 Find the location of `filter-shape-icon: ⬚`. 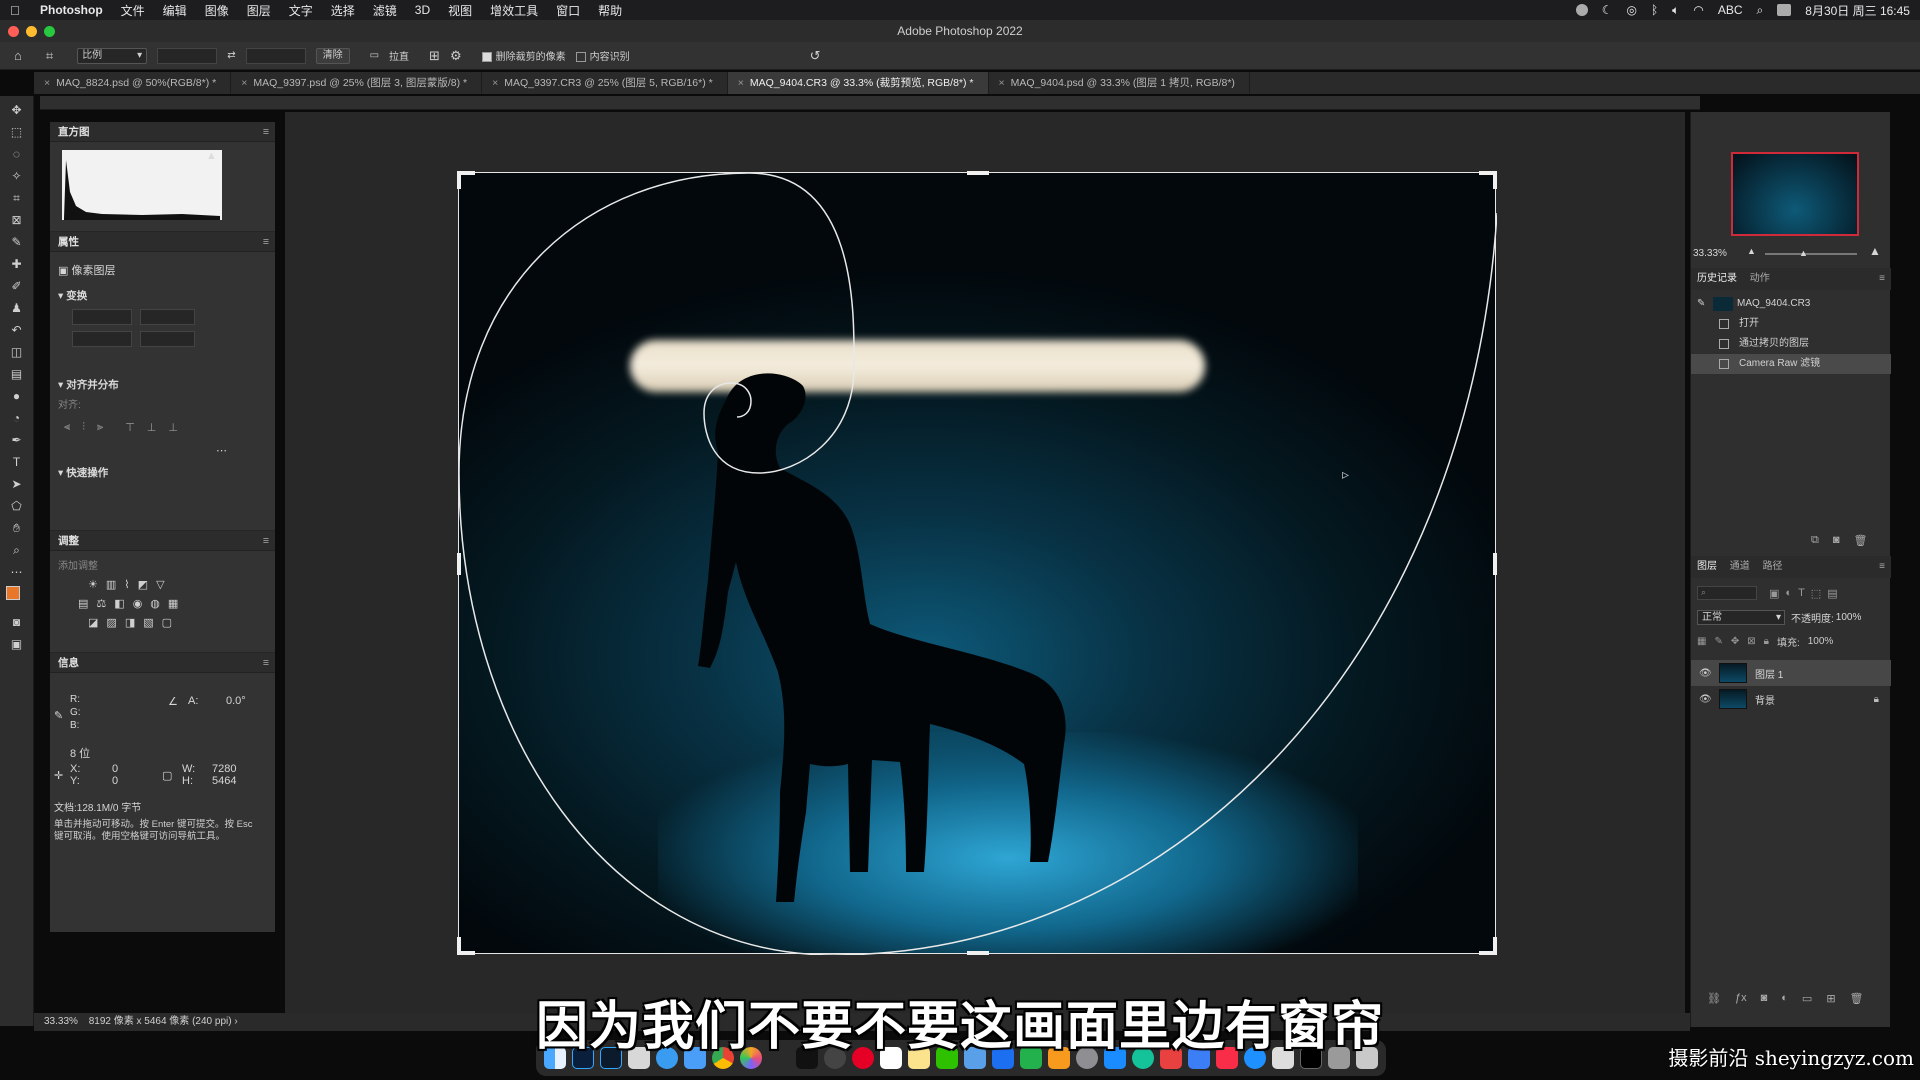

filter-shape-icon: ⬚ is located at coordinates (1816, 593).